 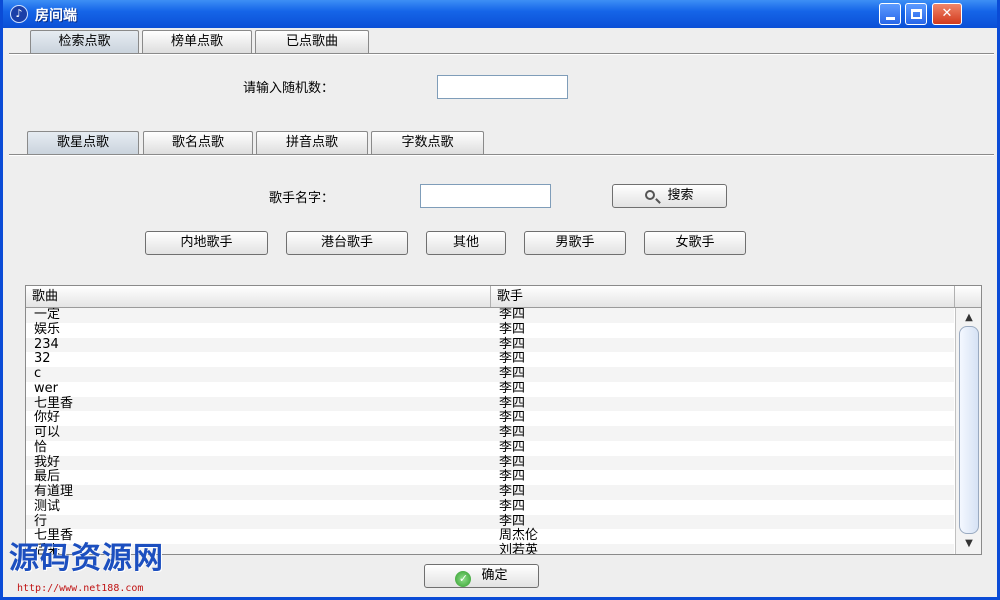 What do you see at coordinates (485, 196) in the screenshot?
I see `singer-name-input` at bounding box center [485, 196].